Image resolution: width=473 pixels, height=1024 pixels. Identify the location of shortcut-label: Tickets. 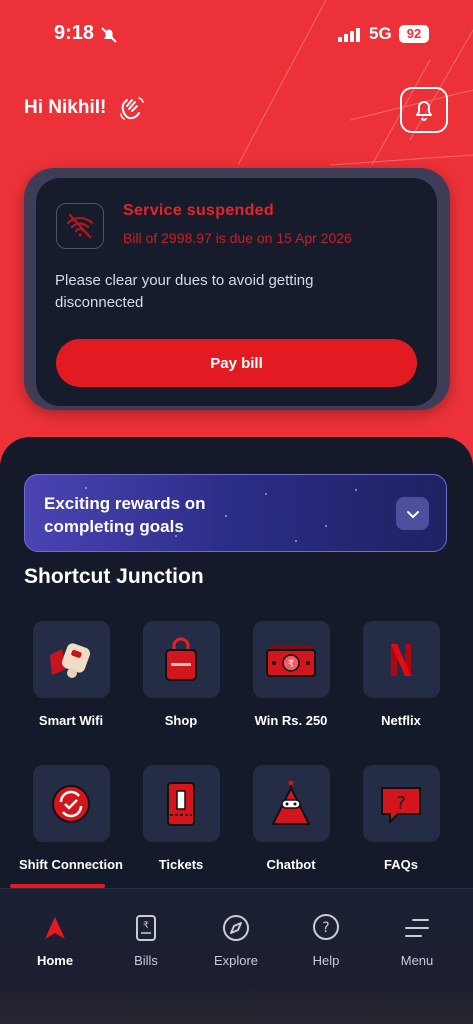
(181, 864).